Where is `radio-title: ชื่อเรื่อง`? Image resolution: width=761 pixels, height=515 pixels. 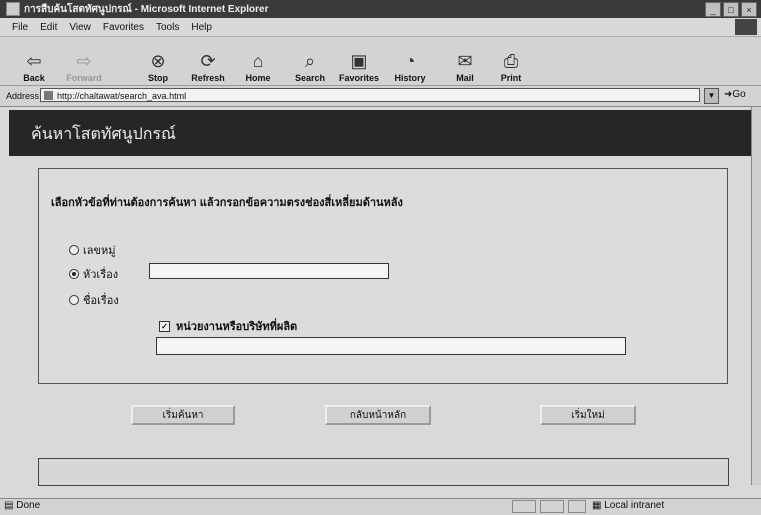 radio-title: ชื่อเรื่อง is located at coordinates (94, 300).